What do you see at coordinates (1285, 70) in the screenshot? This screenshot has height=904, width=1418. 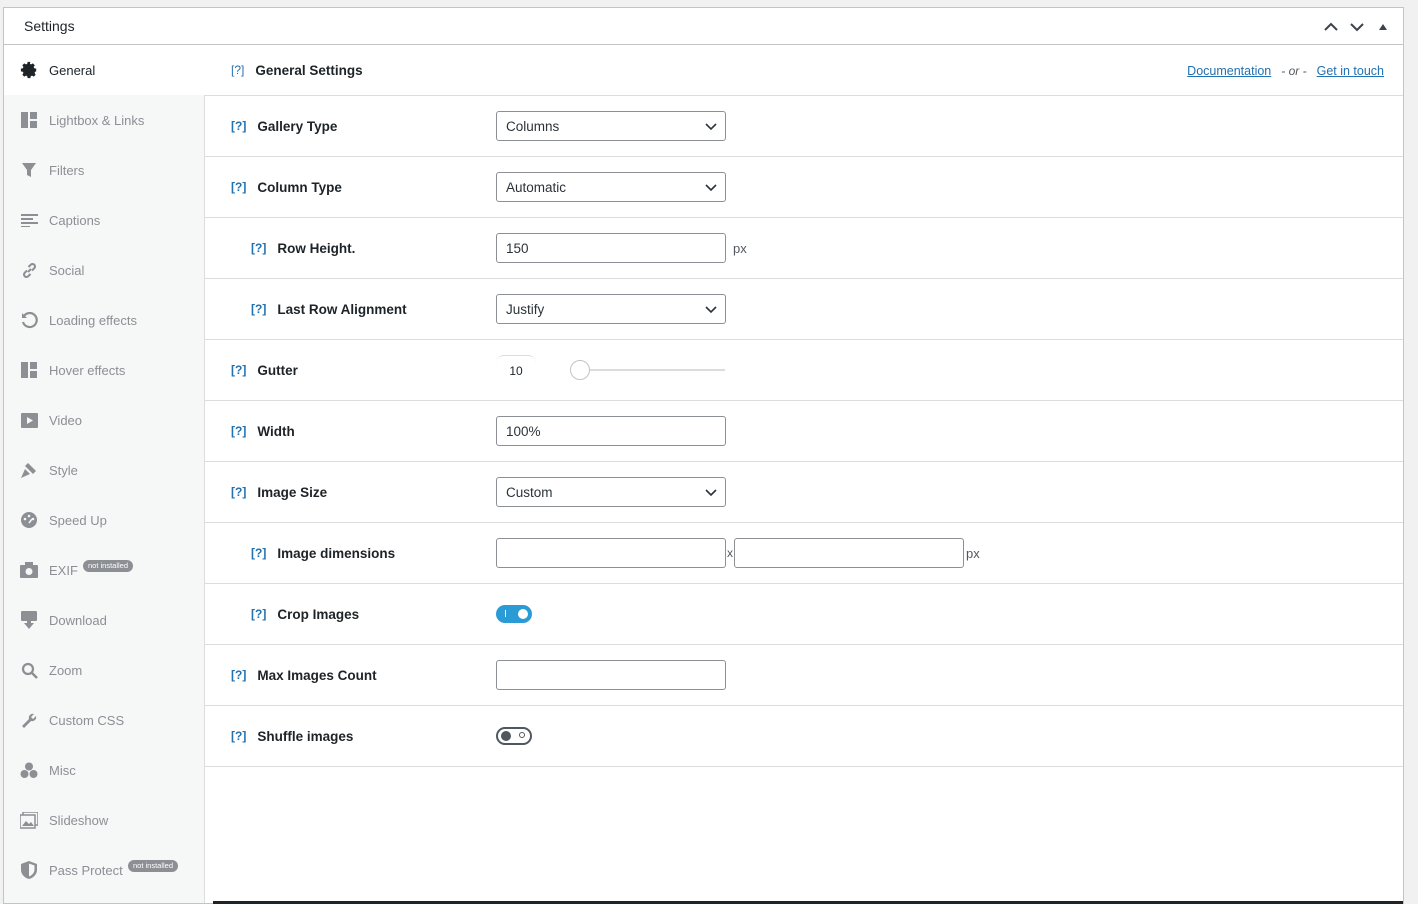 I see `header-links: Documentation - or - Get in touch` at bounding box center [1285, 70].